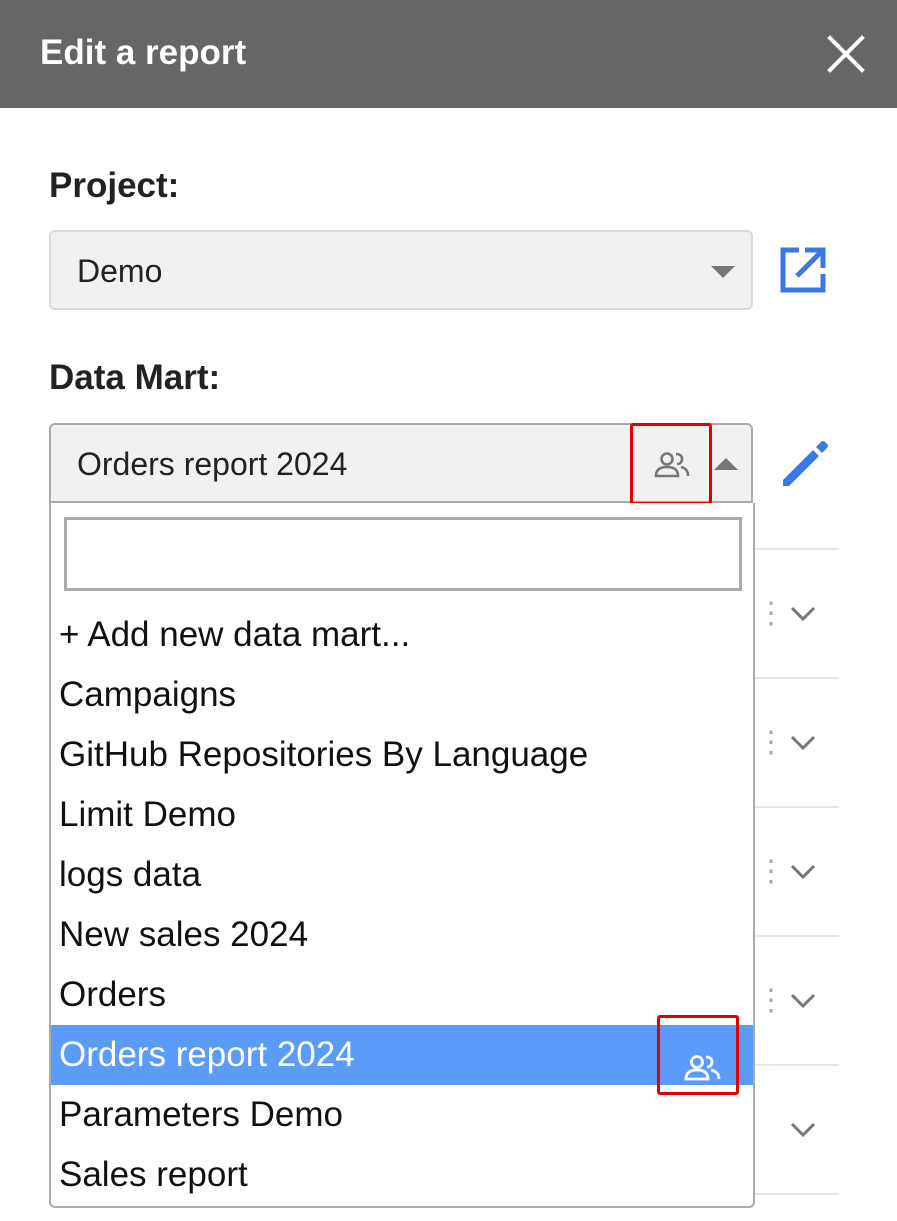  I want to click on option-label: Parameters Demo, so click(201, 1114).